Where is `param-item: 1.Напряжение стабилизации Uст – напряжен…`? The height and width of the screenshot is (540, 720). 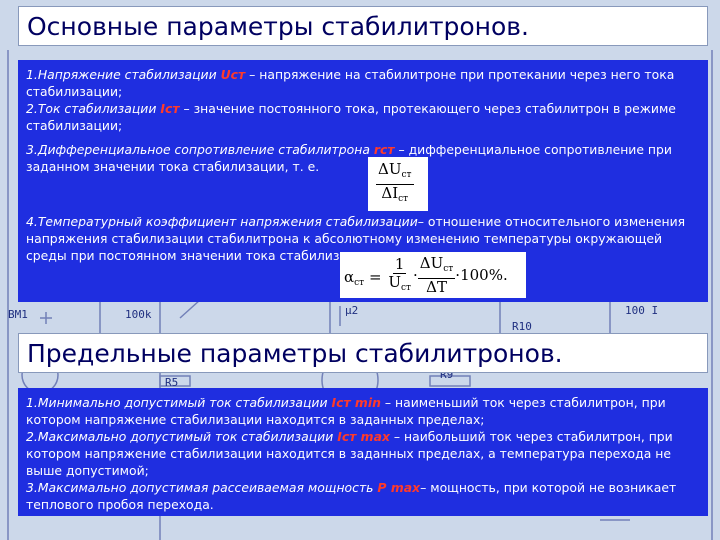
param-item: 1.Напряжение стабилизации Uст – напряжен… is located at coordinates (363, 83).